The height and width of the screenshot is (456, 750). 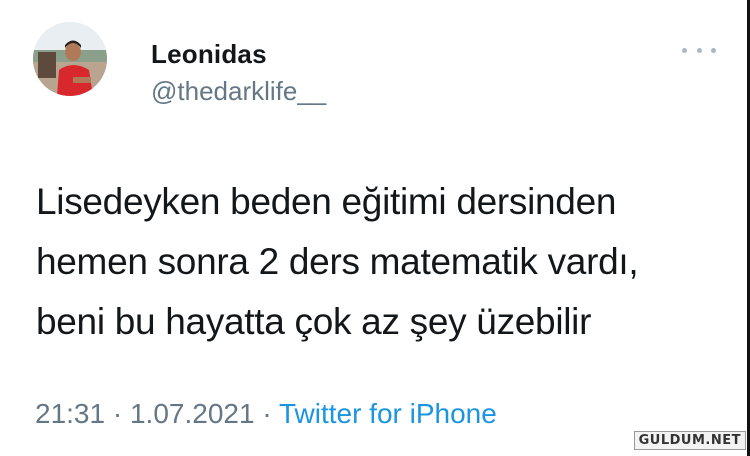 What do you see at coordinates (326, 201) in the screenshot?
I see `tweet-line: Lisedeyken beden eğitimi dersinden` at bounding box center [326, 201].